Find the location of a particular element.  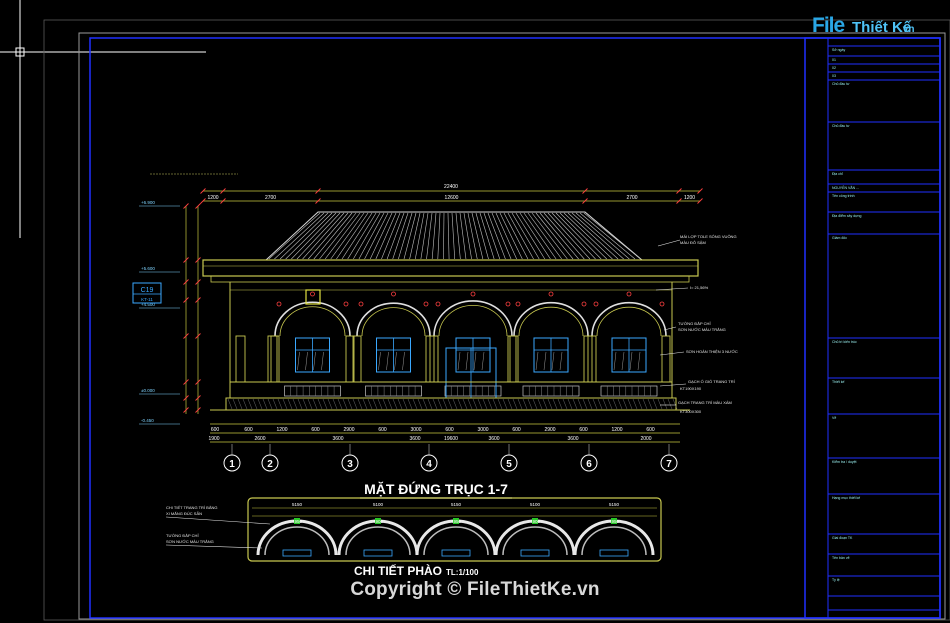

bottom-total-dim: 19600 is located at coordinates (451, 439).